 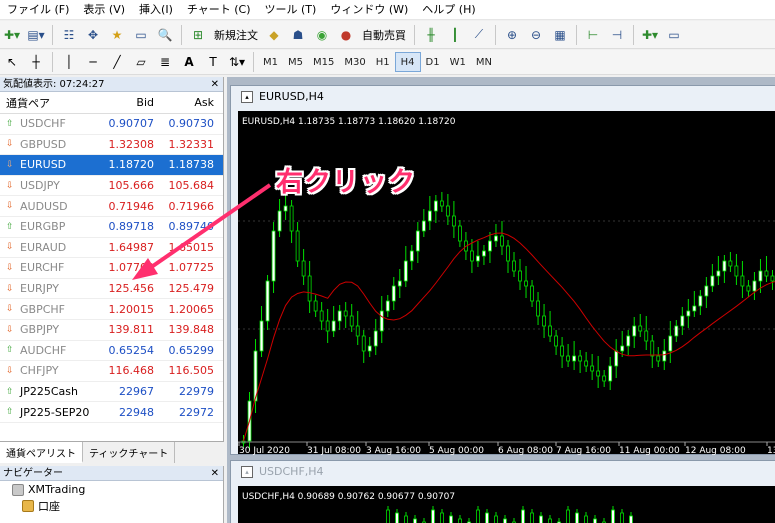 What do you see at coordinates (346, 35) in the screenshot?
I see `autotrade-icon: ●` at bounding box center [346, 35].